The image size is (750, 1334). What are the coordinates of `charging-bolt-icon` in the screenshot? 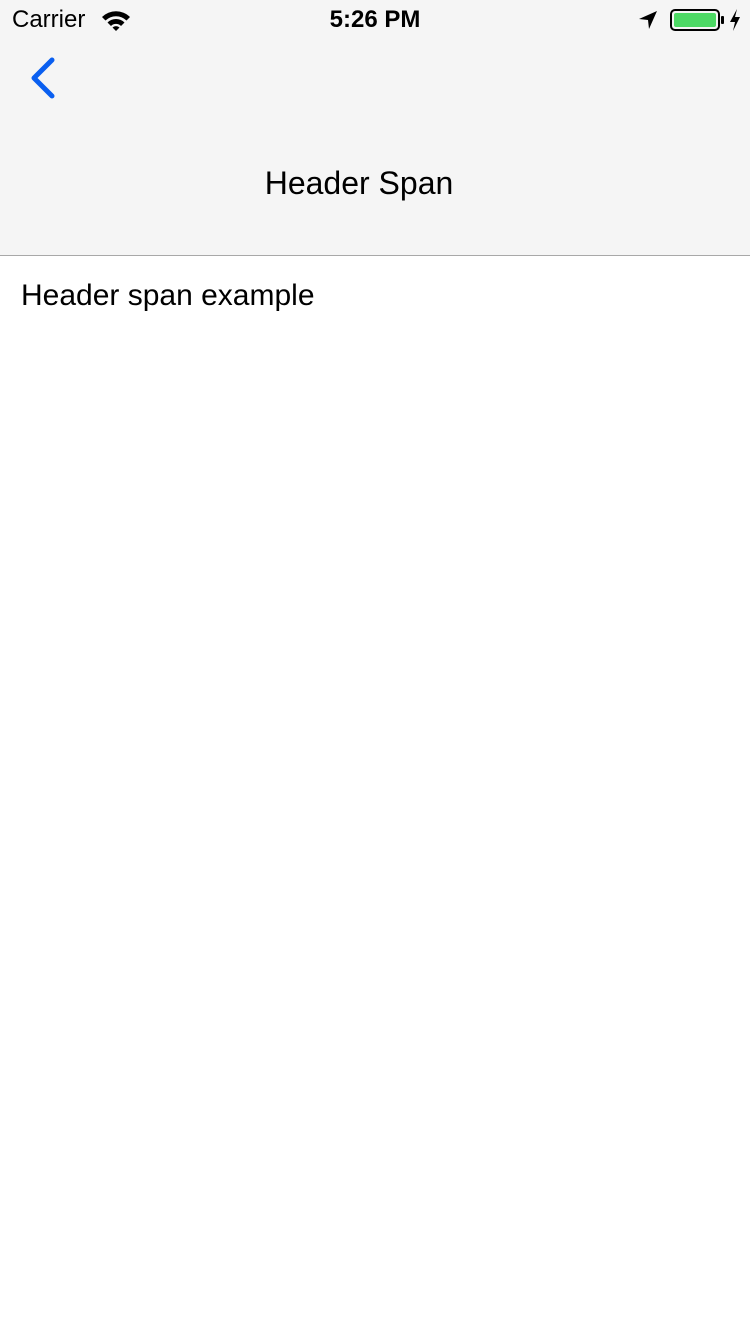 It's located at (735, 20).